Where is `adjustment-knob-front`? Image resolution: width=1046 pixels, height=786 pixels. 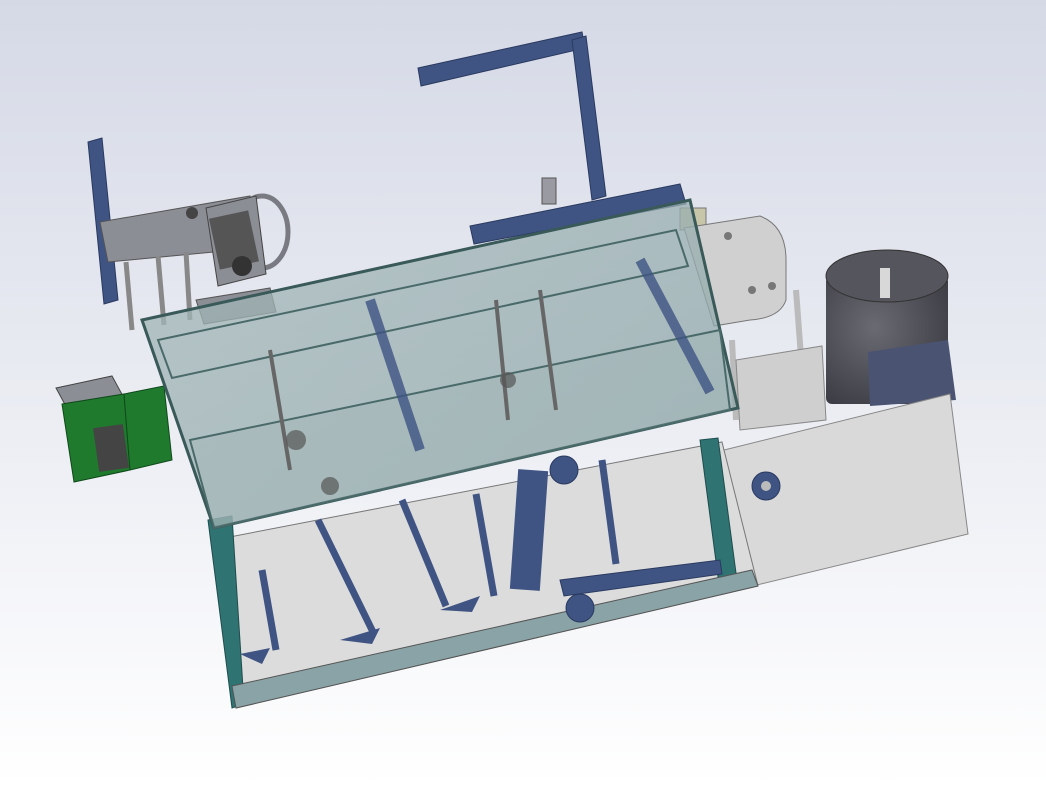 adjustment-knob-front is located at coordinates (580, 608).